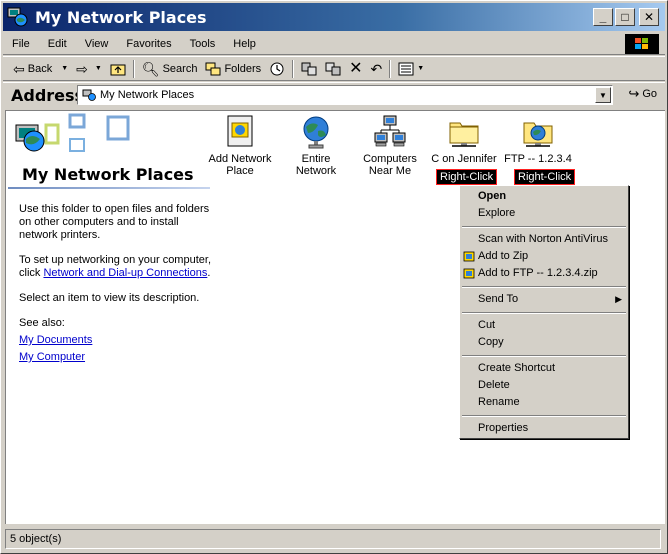 This screenshot has width=668, height=554. I want to click on winzip-icon, so click(469, 273).